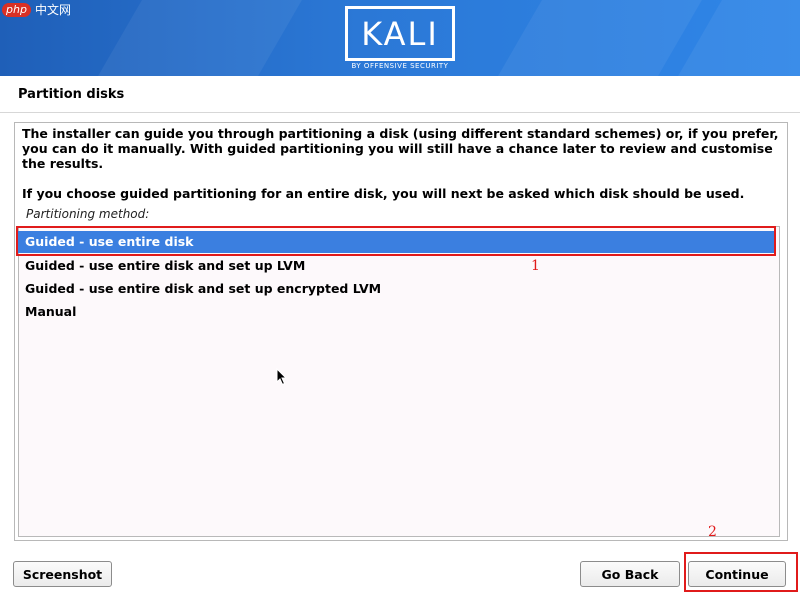  I want to click on watermark: php 中文网, so click(36, 9).